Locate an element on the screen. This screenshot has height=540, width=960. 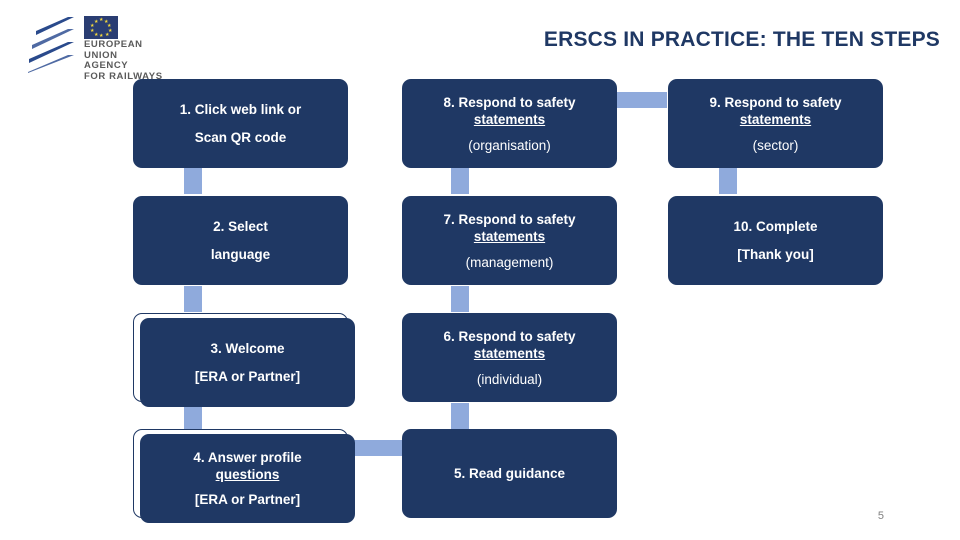
connector-step9-step10 is located at coordinates (728, 181).